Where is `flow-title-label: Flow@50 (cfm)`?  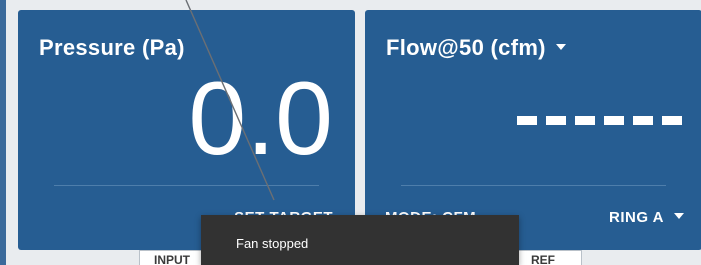
flow-title-label: Flow@50 (cfm) is located at coordinates (466, 47).